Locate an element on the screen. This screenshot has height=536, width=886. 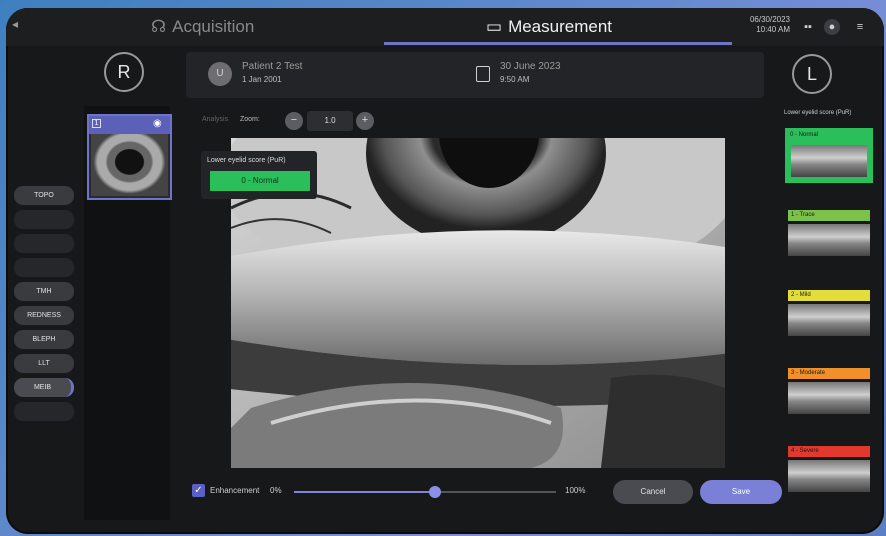
right-eye-button: R is located at coordinates (124, 72).